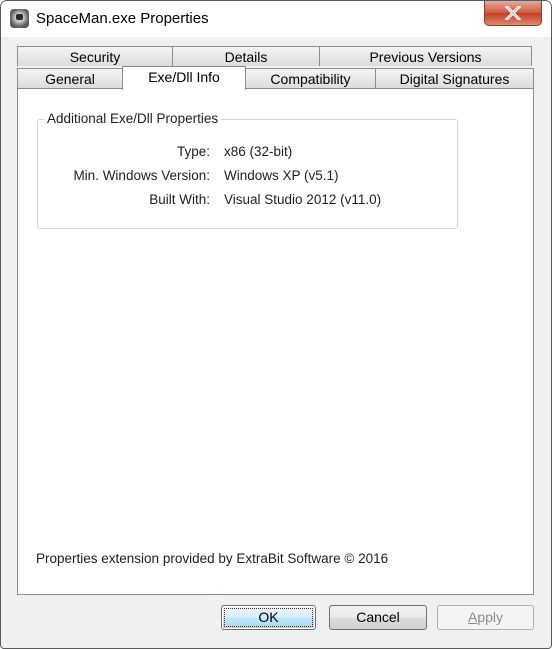 This screenshot has height=649, width=552. I want to click on cancel-button: Cancel, so click(378, 617).